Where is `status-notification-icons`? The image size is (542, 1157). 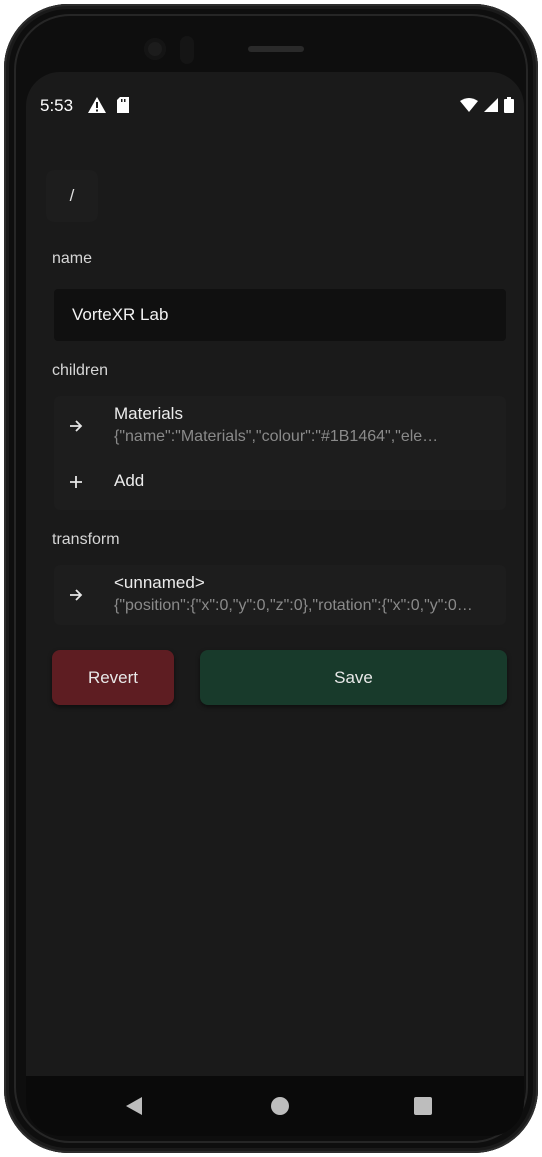 status-notification-icons is located at coordinates (109, 107).